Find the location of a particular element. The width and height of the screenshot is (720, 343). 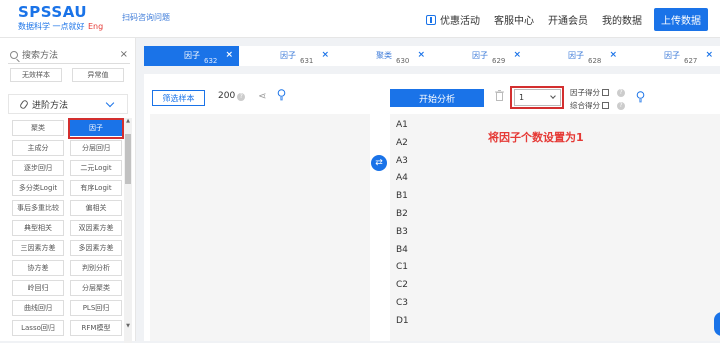

tab-number: 629 is located at coordinates (499, 61).